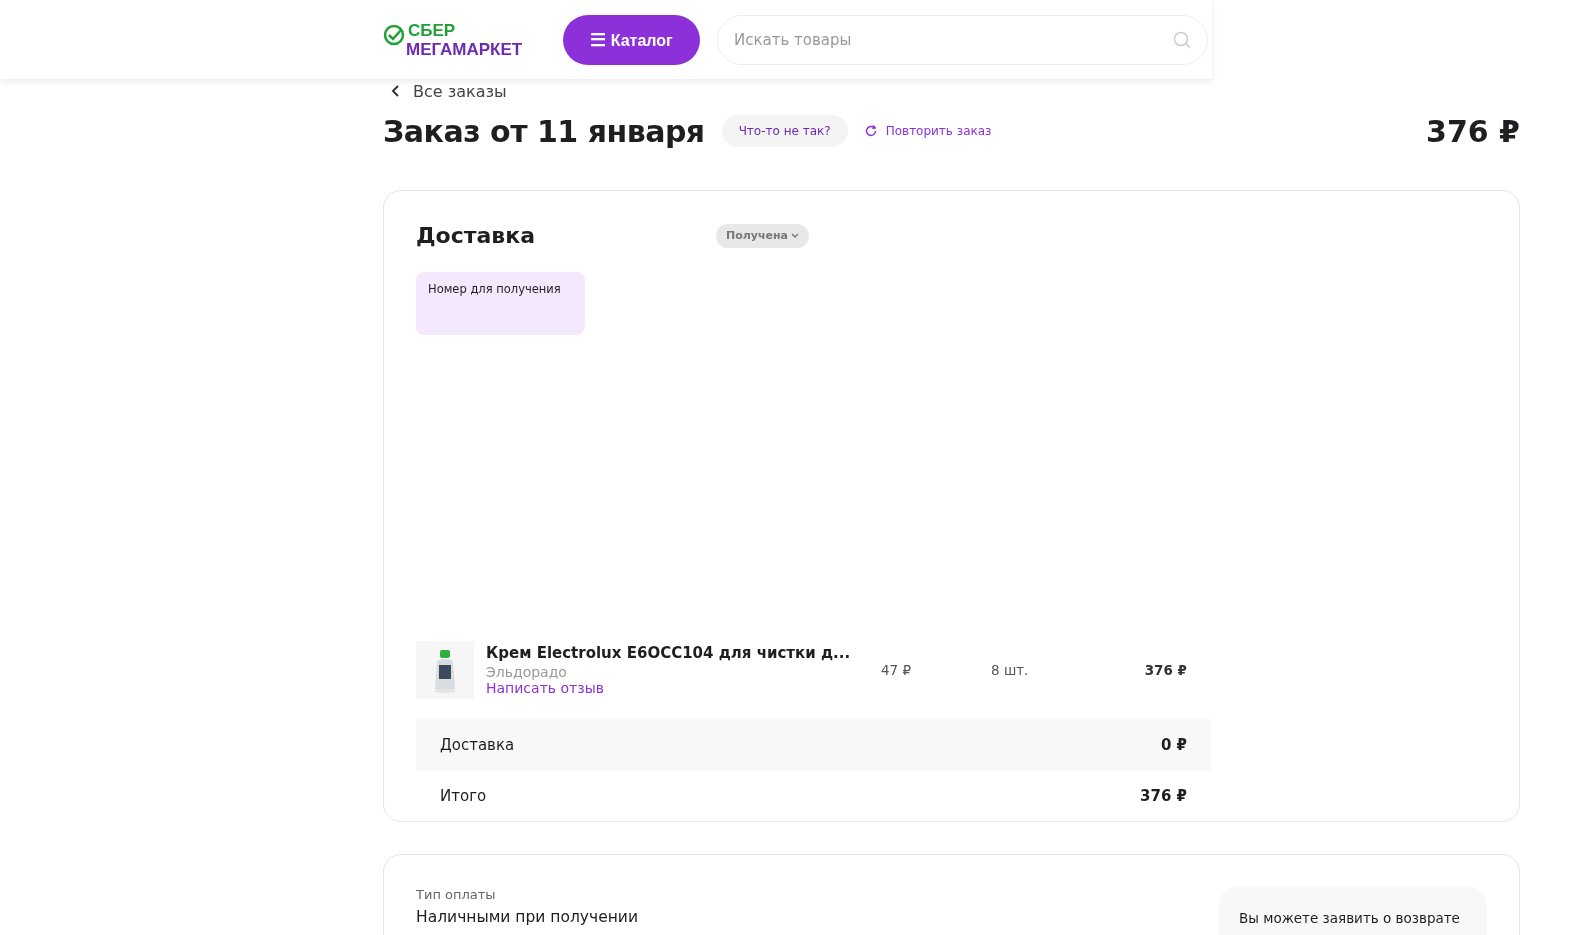  I want to click on logo-text: СБЕР, so click(432, 30).